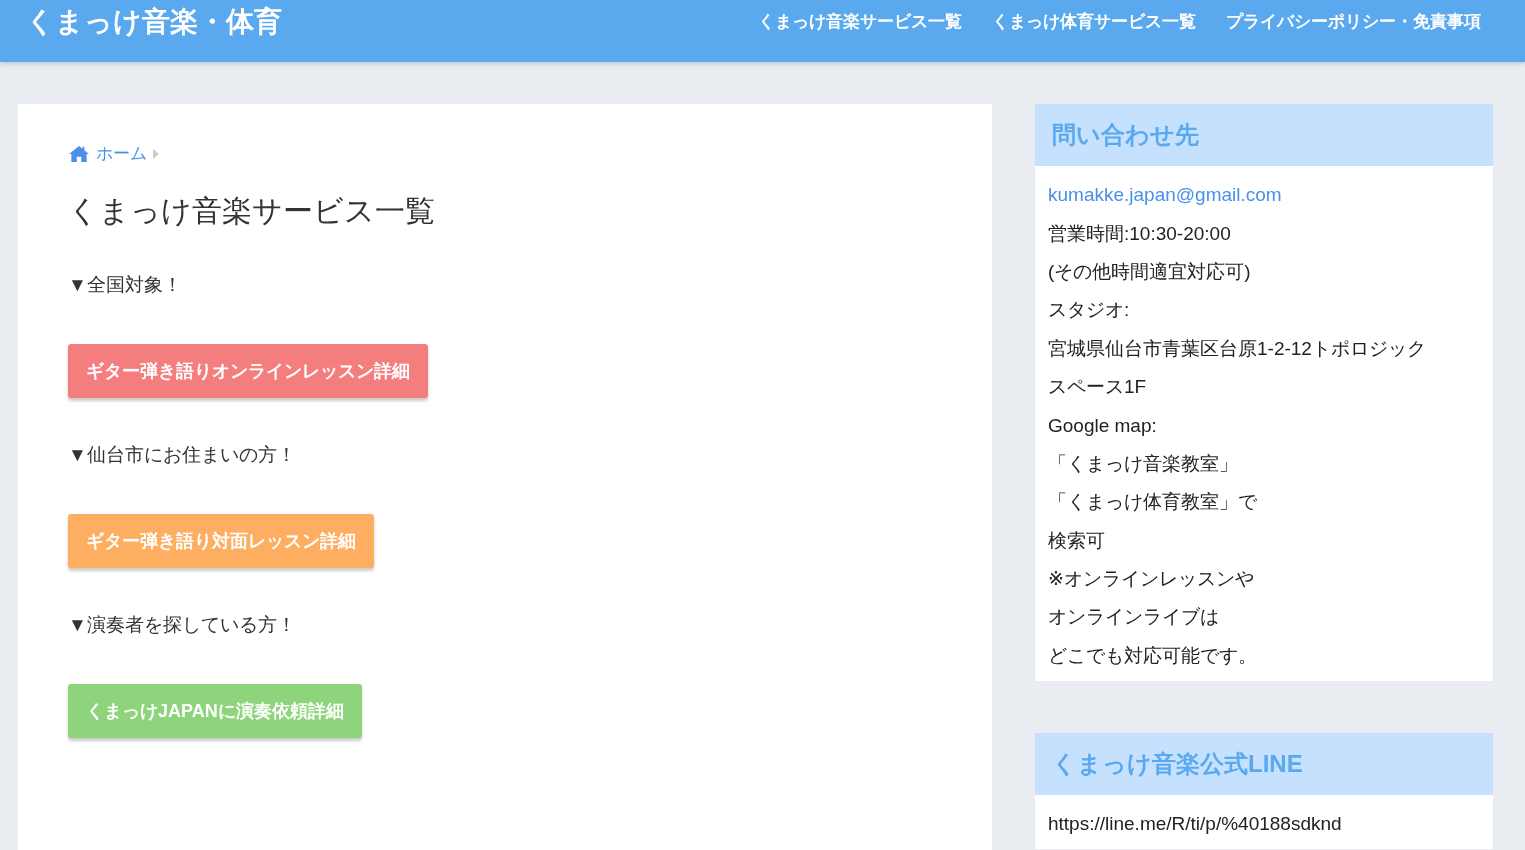 The height and width of the screenshot is (850, 1525). What do you see at coordinates (154, 22) in the screenshot?
I see `site-title: くまっけ音楽・体育` at bounding box center [154, 22].